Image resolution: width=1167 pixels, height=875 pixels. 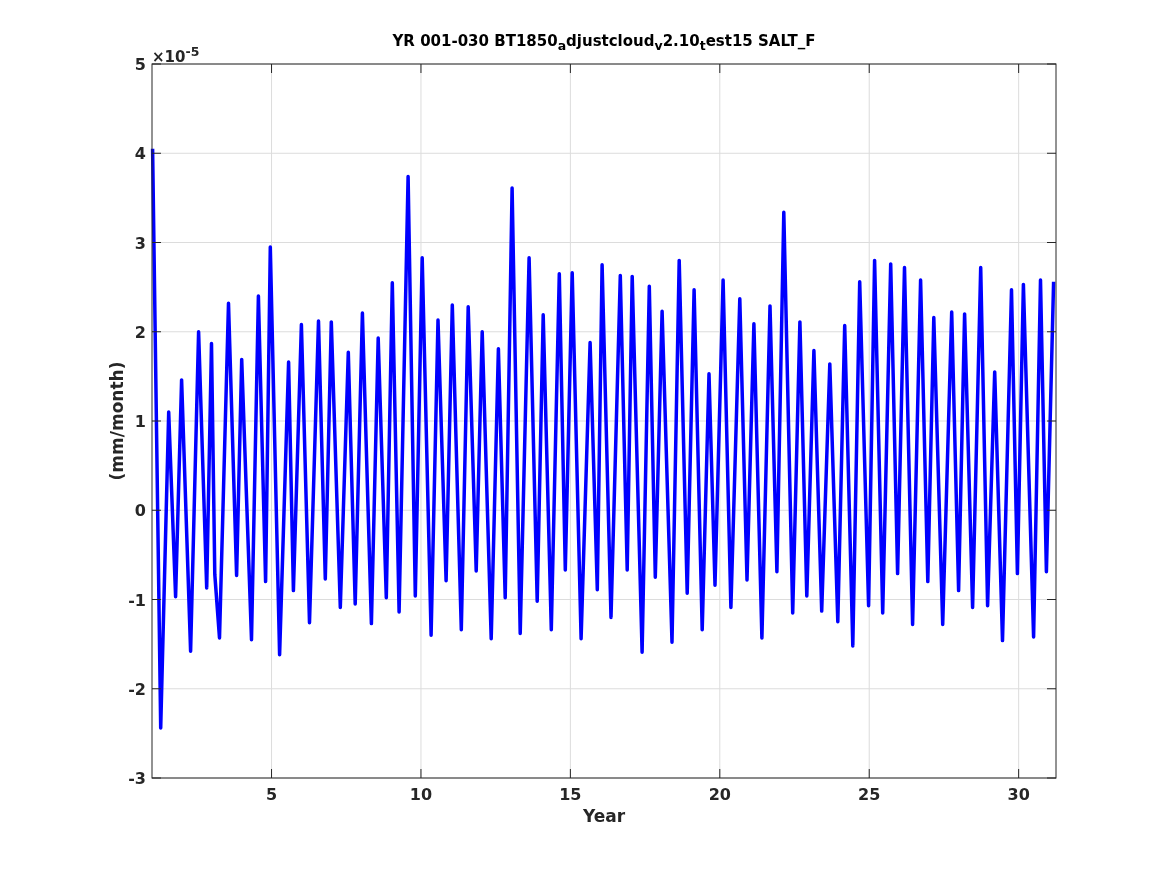 I want to click on x-tick-label: 5, so click(x=271, y=794).